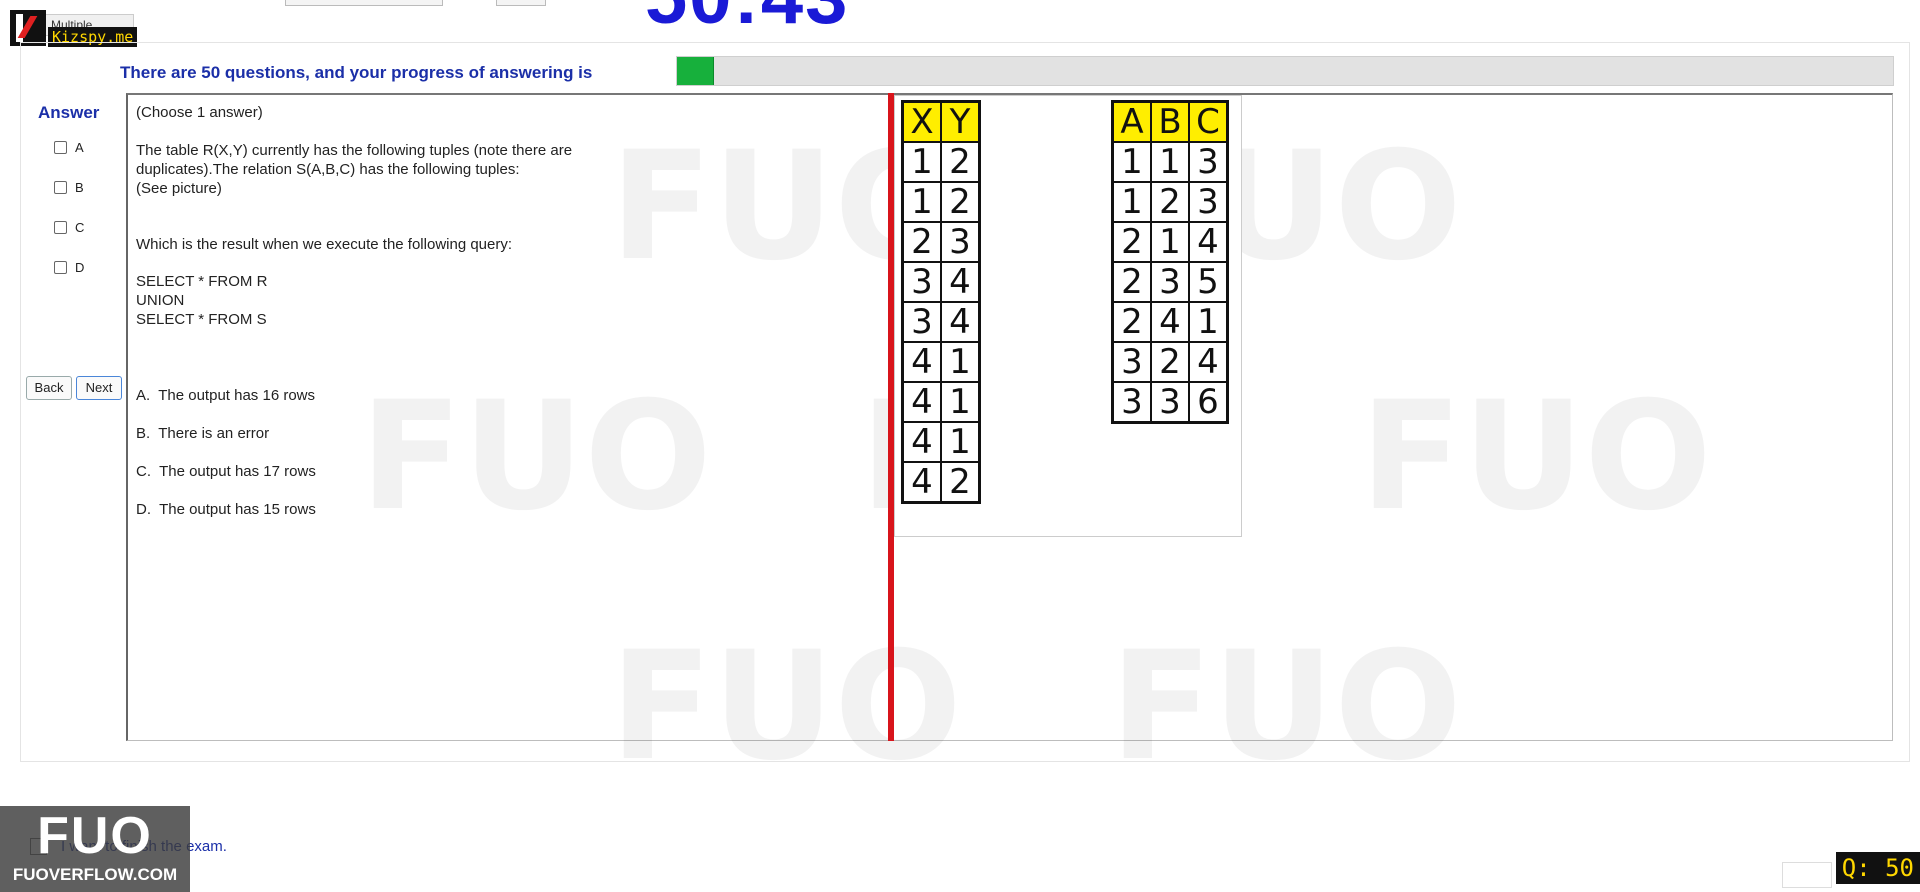 The height and width of the screenshot is (892, 1920). Describe the element at coordinates (60, 187) in the screenshot. I see `checkbox-b` at that location.